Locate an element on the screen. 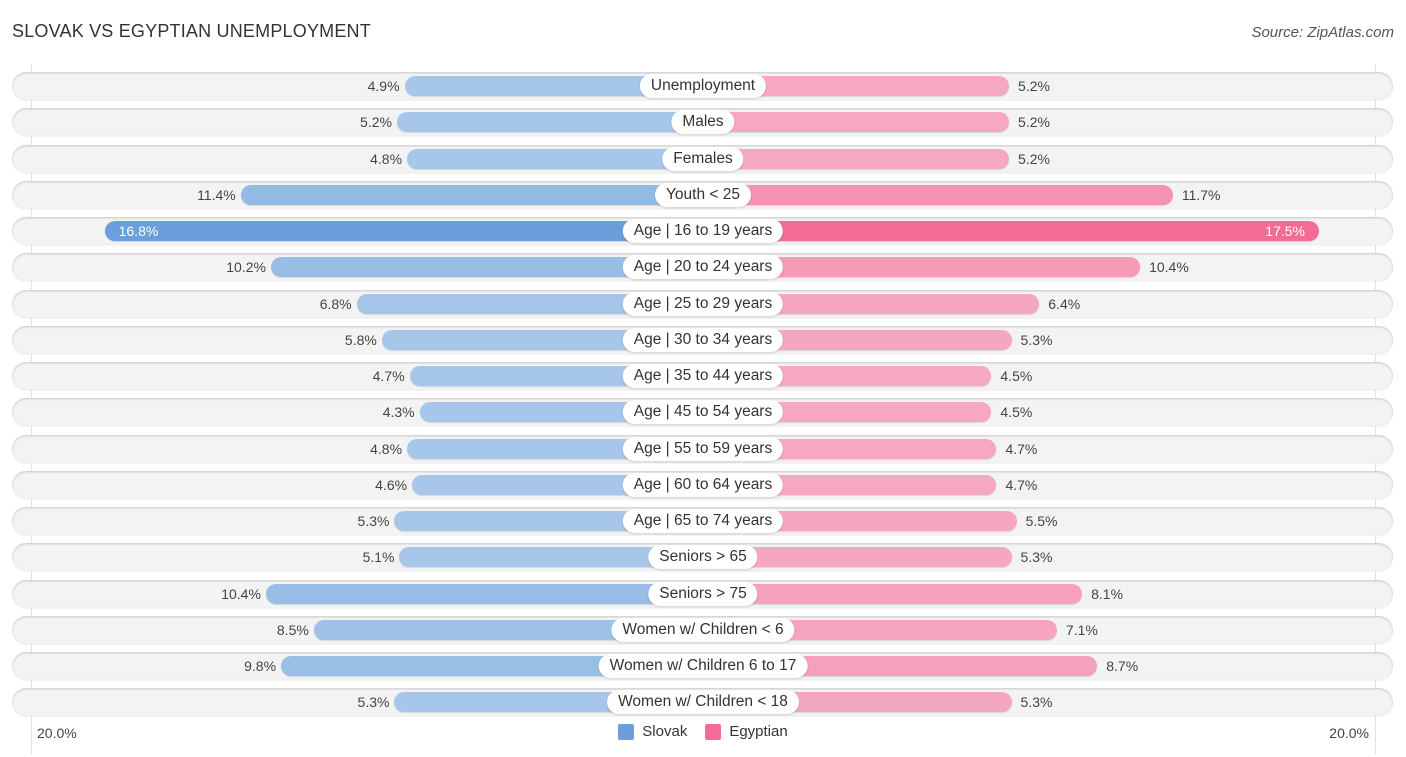 This screenshot has height=757, width=1406. value-label-slovak: 10.2% is located at coordinates (246, 267).